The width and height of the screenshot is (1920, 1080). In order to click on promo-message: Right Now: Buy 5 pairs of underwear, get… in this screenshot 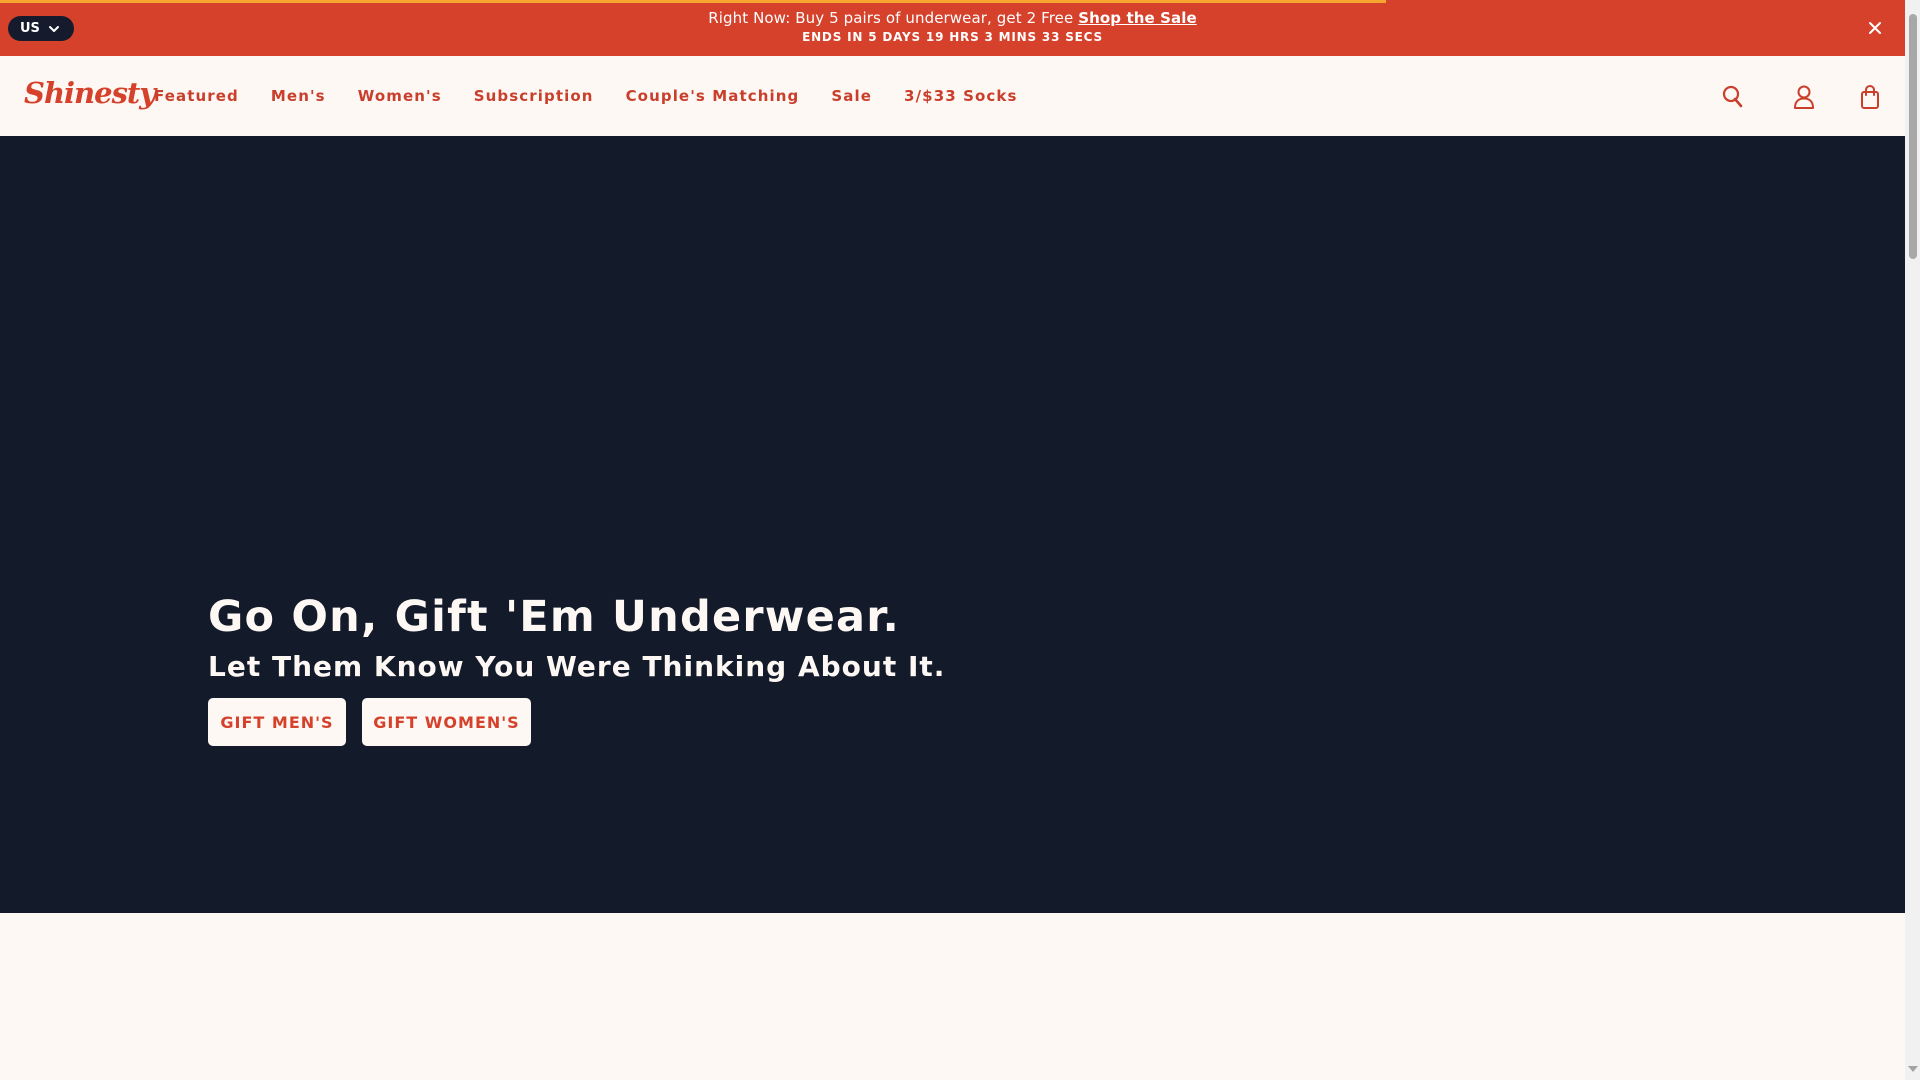, I will do `click(952, 18)`.